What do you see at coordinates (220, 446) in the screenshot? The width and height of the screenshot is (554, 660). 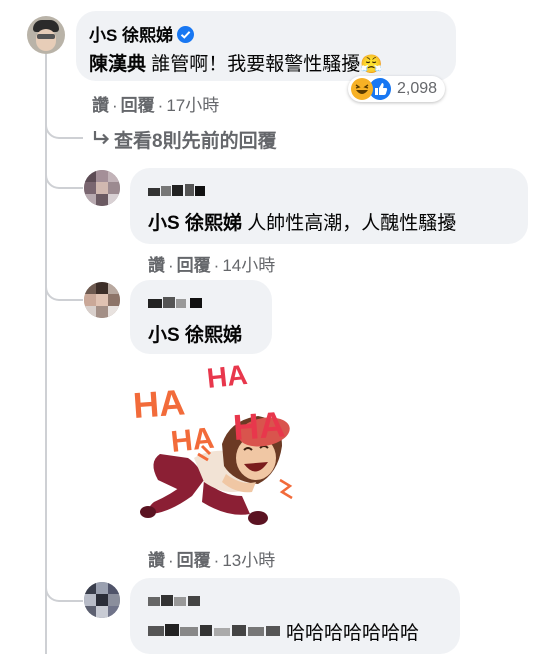 I see `laughing-sticker: HA HA HA HA` at bounding box center [220, 446].